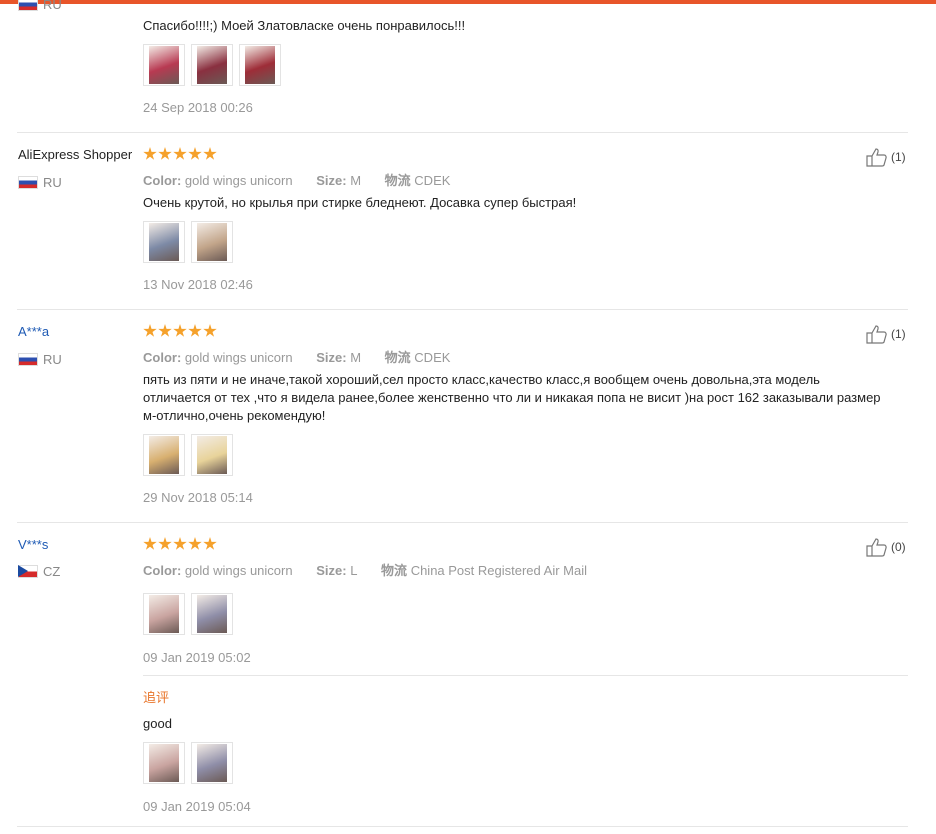 The height and width of the screenshot is (834, 936). I want to click on review-date: 09 Jan 2019 05:02, so click(197, 657).